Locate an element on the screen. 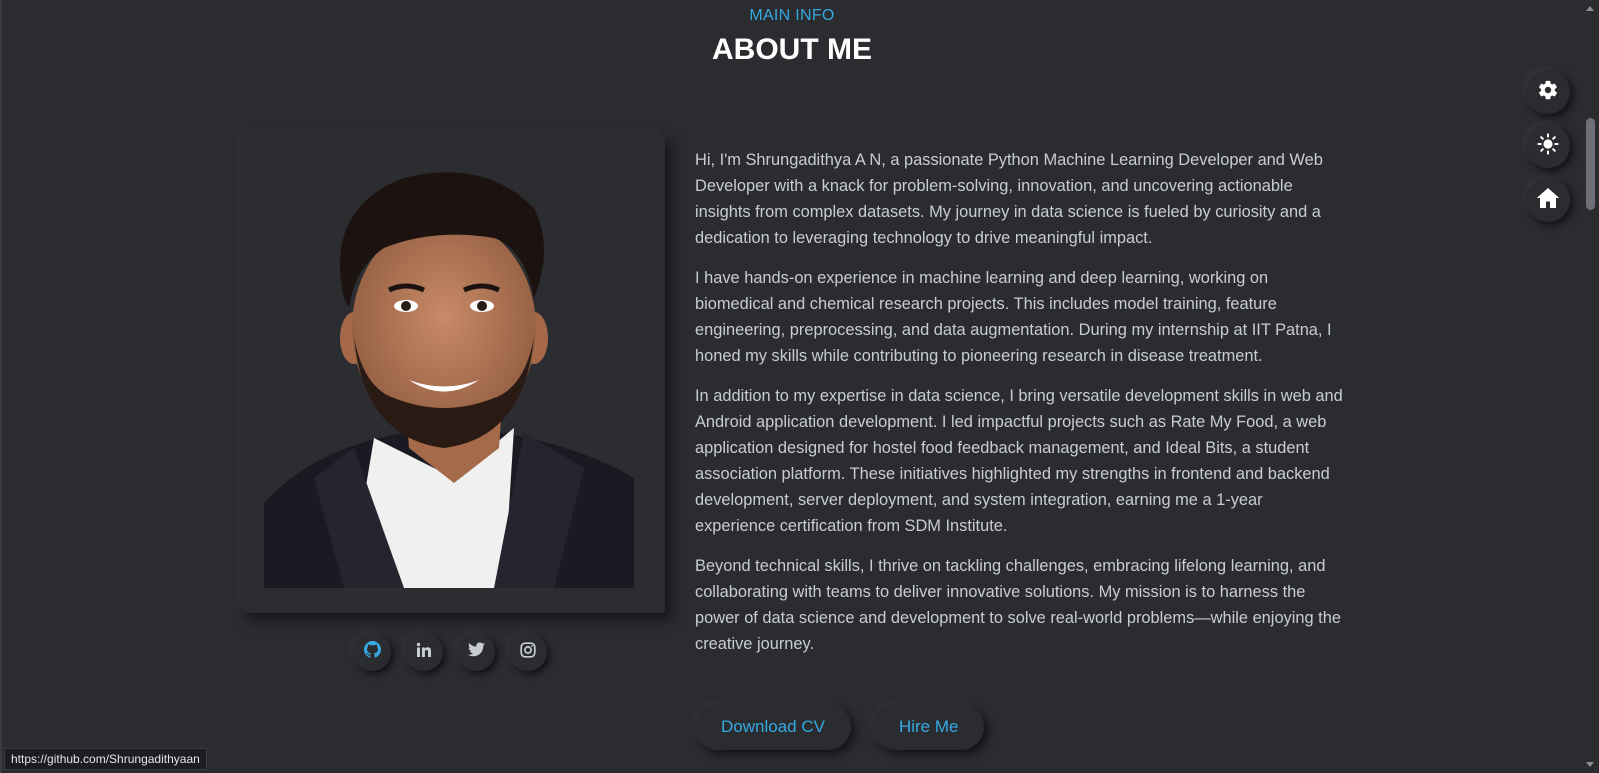 Image resolution: width=1599 pixels, height=773 pixels. scroll-thumb is located at coordinates (1590, 164).